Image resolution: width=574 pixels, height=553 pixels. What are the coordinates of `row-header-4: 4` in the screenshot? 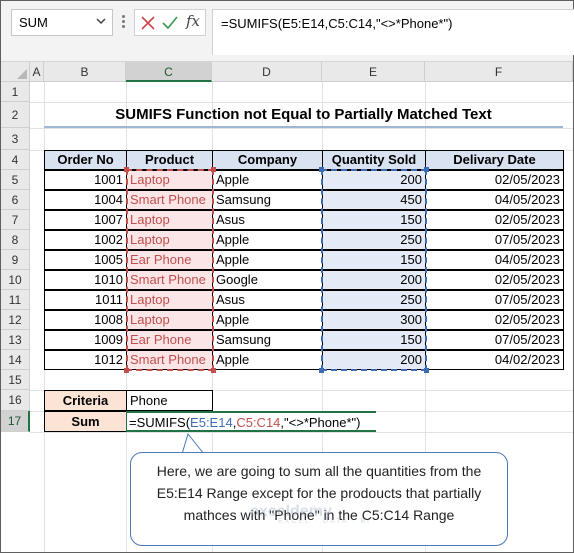 It's located at (15, 160).